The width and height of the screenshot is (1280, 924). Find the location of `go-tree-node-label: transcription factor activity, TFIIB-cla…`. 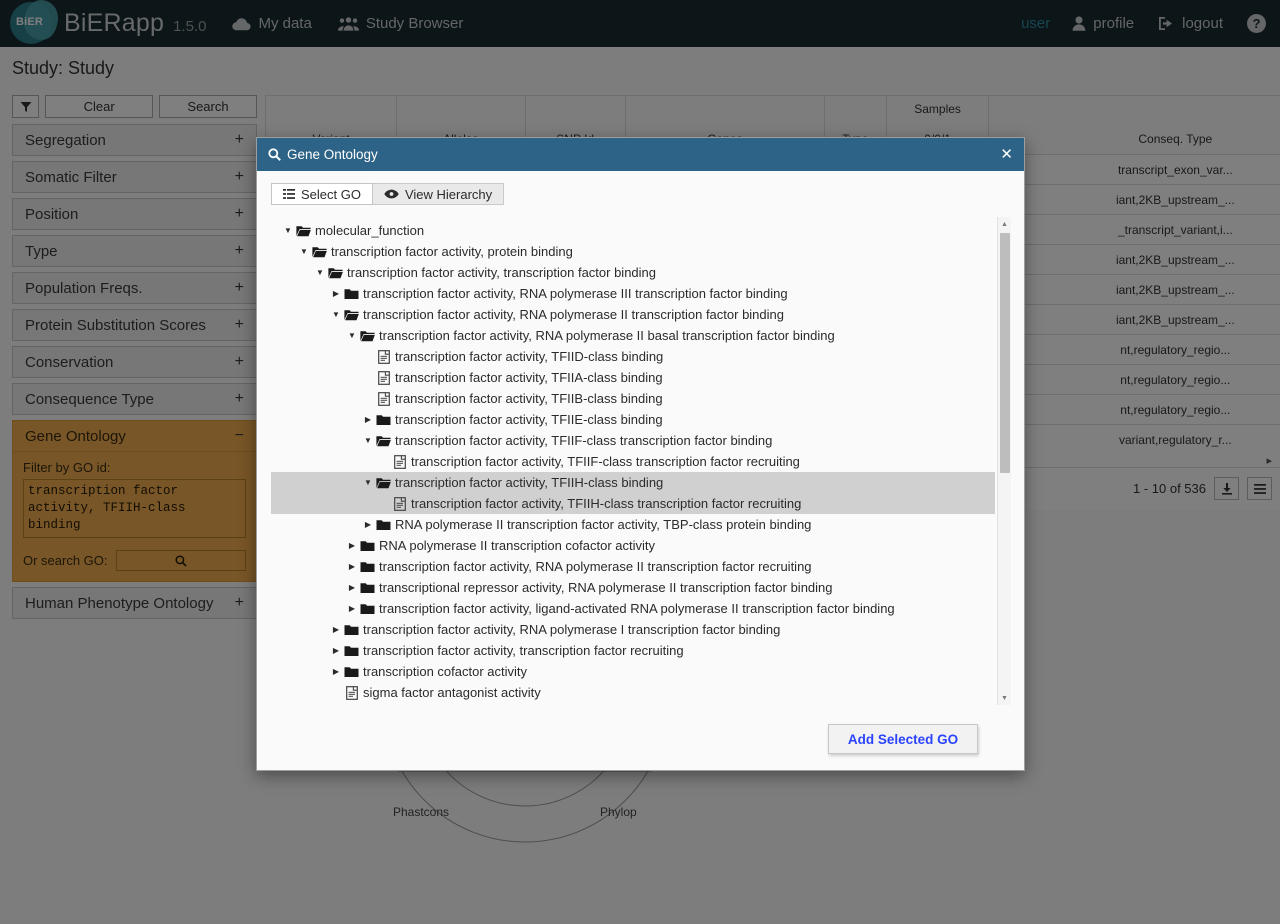

go-tree-node-label: transcription factor activity, TFIIB-cla… is located at coordinates (529, 398).